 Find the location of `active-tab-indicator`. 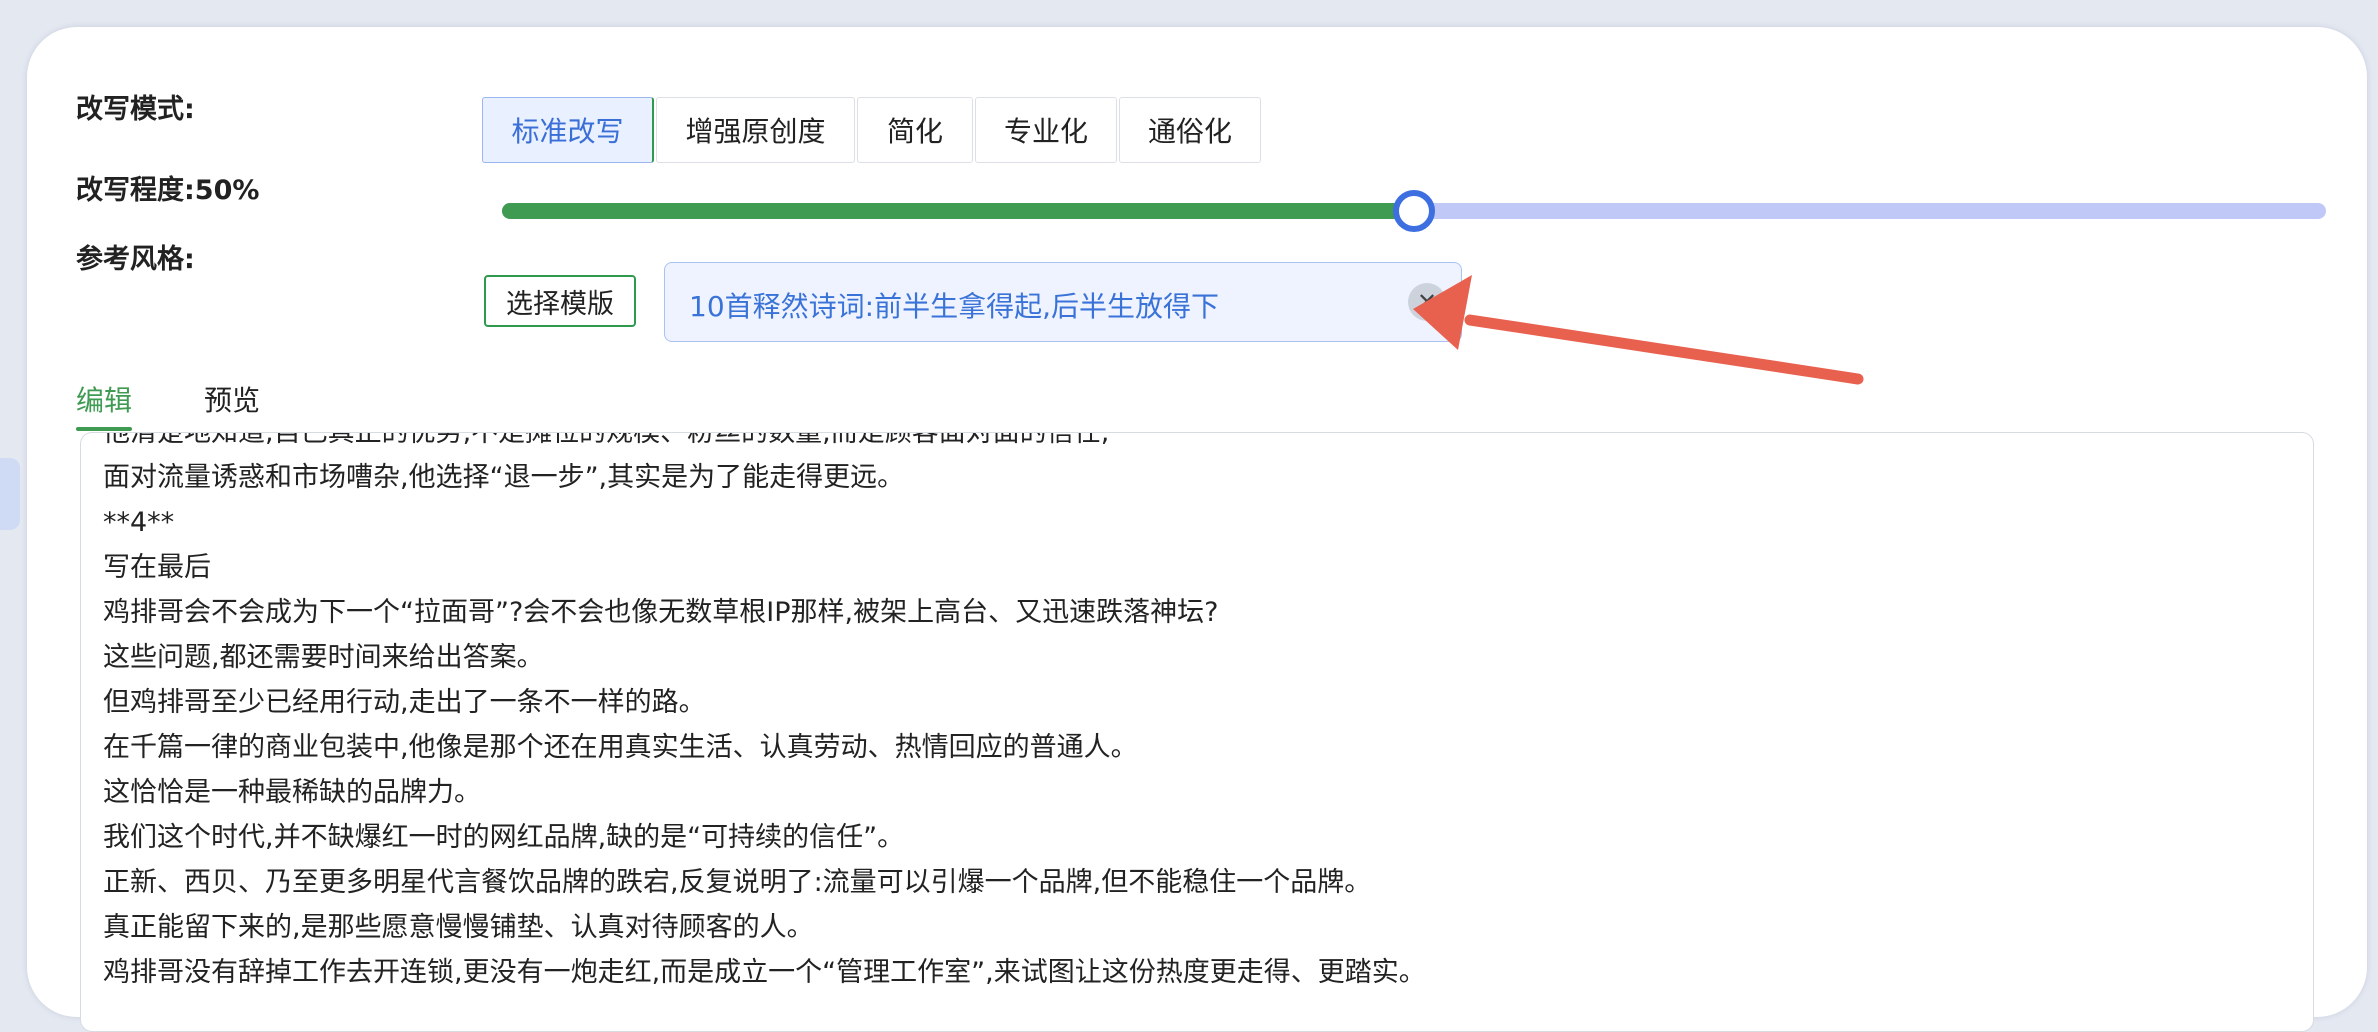

active-tab-indicator is located at coordinates (104, 429).